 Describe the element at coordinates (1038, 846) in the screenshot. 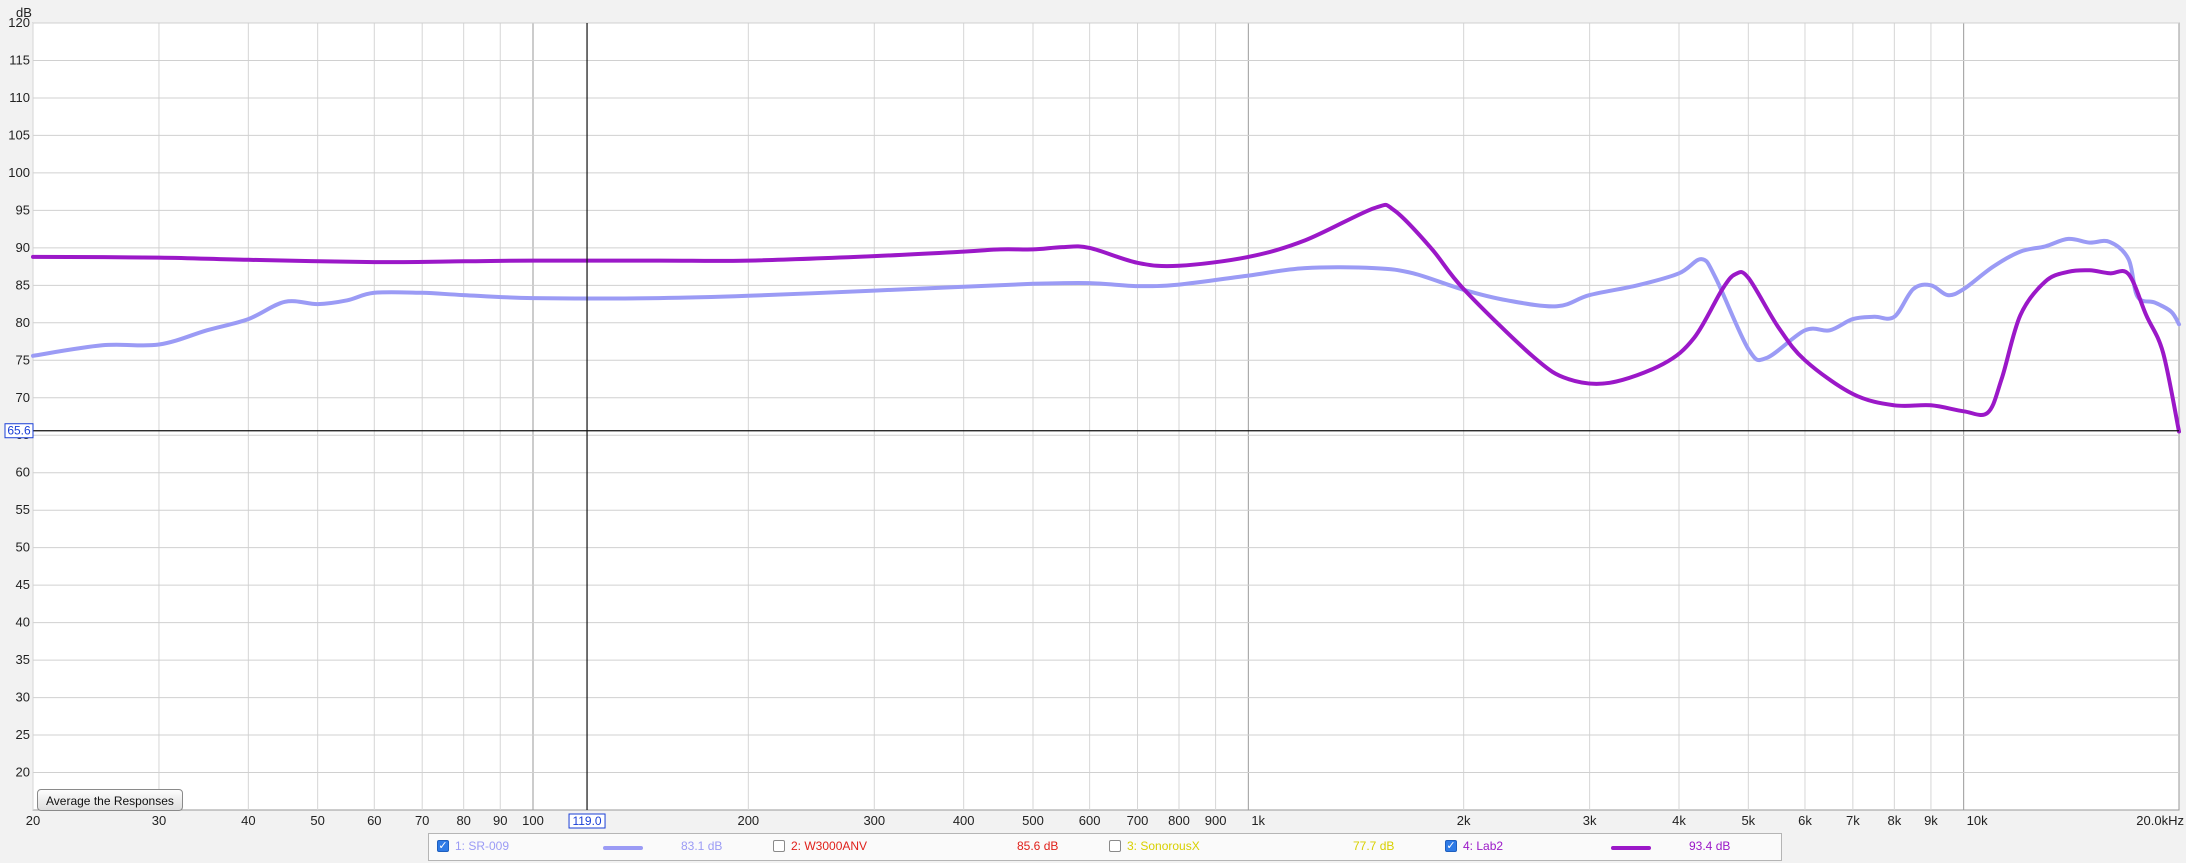

I see `legend-value: 85.6 dB` at that location.